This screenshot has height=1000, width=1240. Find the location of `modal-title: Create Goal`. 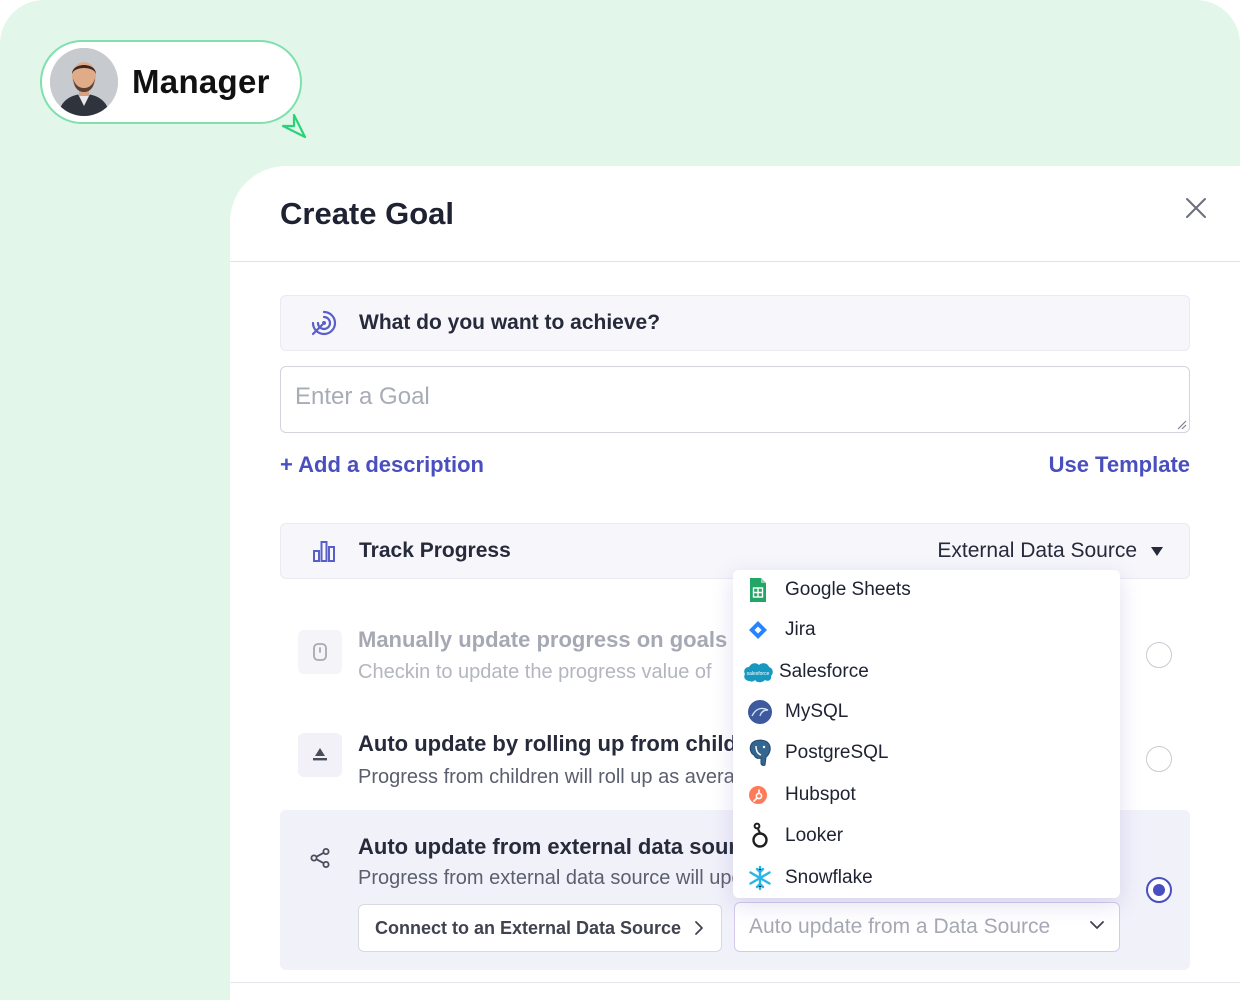

modal-title: Create Goal is located at coordinates (367, 213).